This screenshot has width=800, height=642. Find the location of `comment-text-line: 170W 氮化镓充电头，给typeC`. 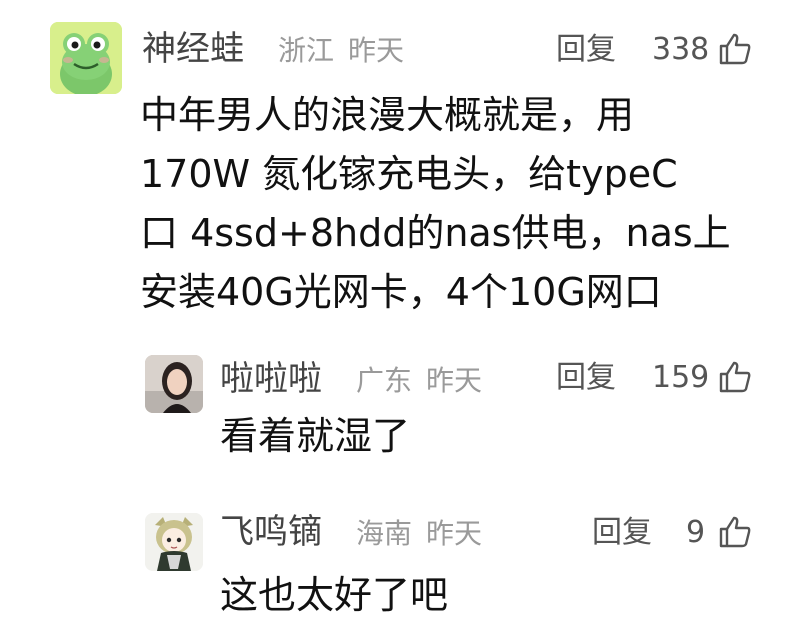

comment-text-line: 170W 氮化镓充电头，给typeC is located at coordinates (409, 174).